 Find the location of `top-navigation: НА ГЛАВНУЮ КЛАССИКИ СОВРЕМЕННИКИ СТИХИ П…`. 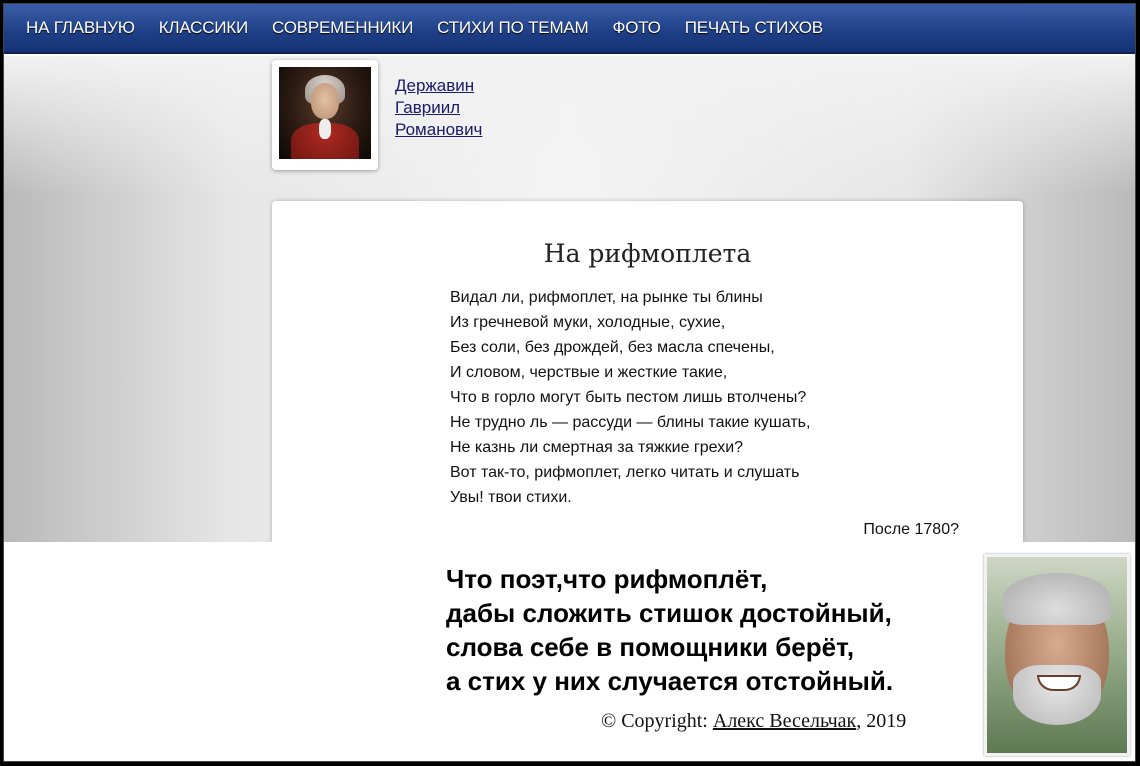

top-navigation: НА ГЛАВНУЮ КЛАССИКИ СОВРЕМЕННИКИ СТИХИ П… is located at coordinates (569, 29).